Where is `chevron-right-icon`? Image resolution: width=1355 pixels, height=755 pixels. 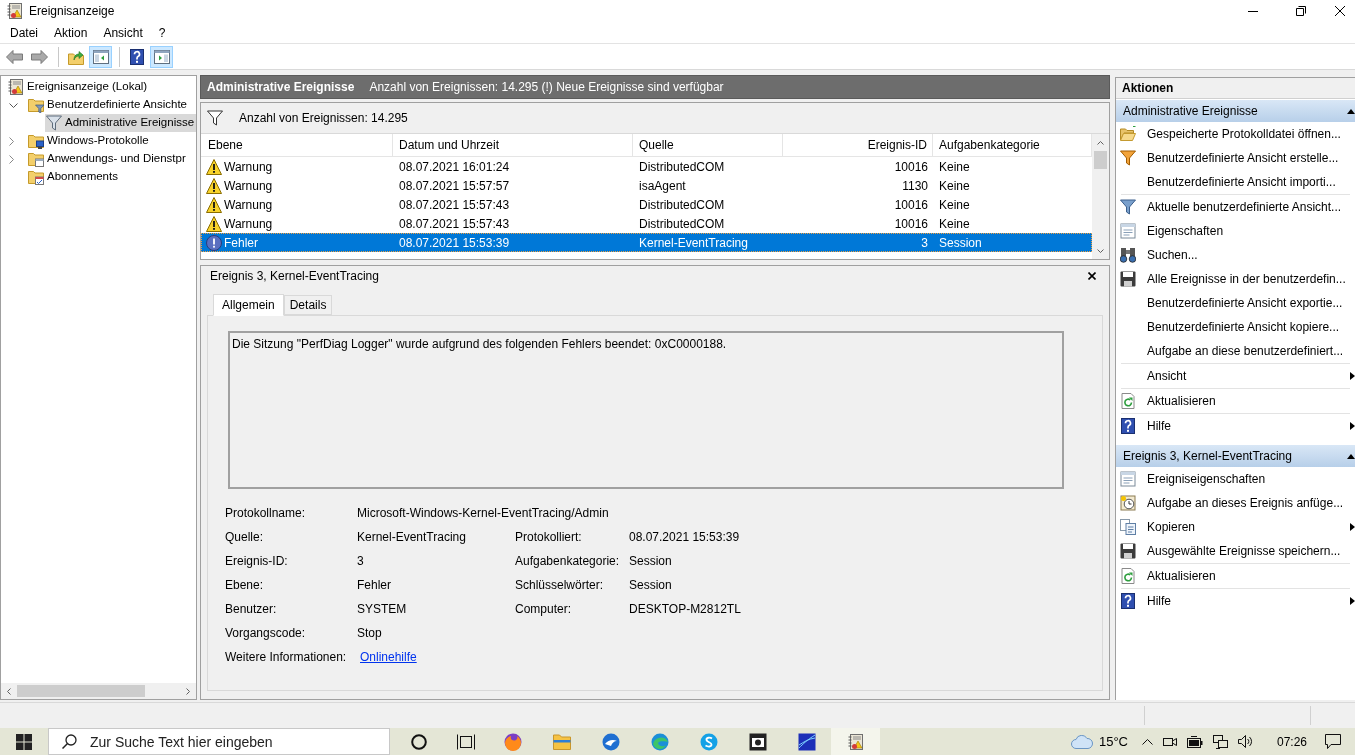 chevron-right-icon is located at coordinates (188, 691).